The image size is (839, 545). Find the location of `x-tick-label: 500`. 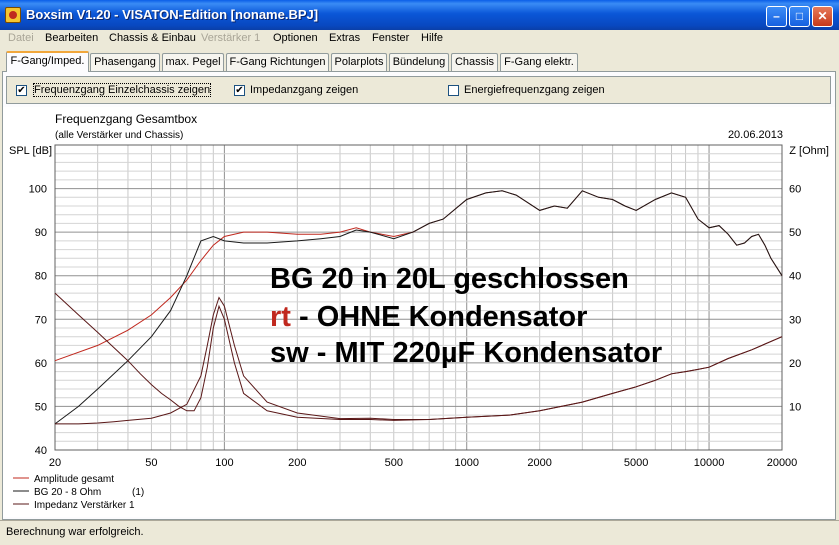

x-tick-label: 500 is located at coordinates (394, 463).